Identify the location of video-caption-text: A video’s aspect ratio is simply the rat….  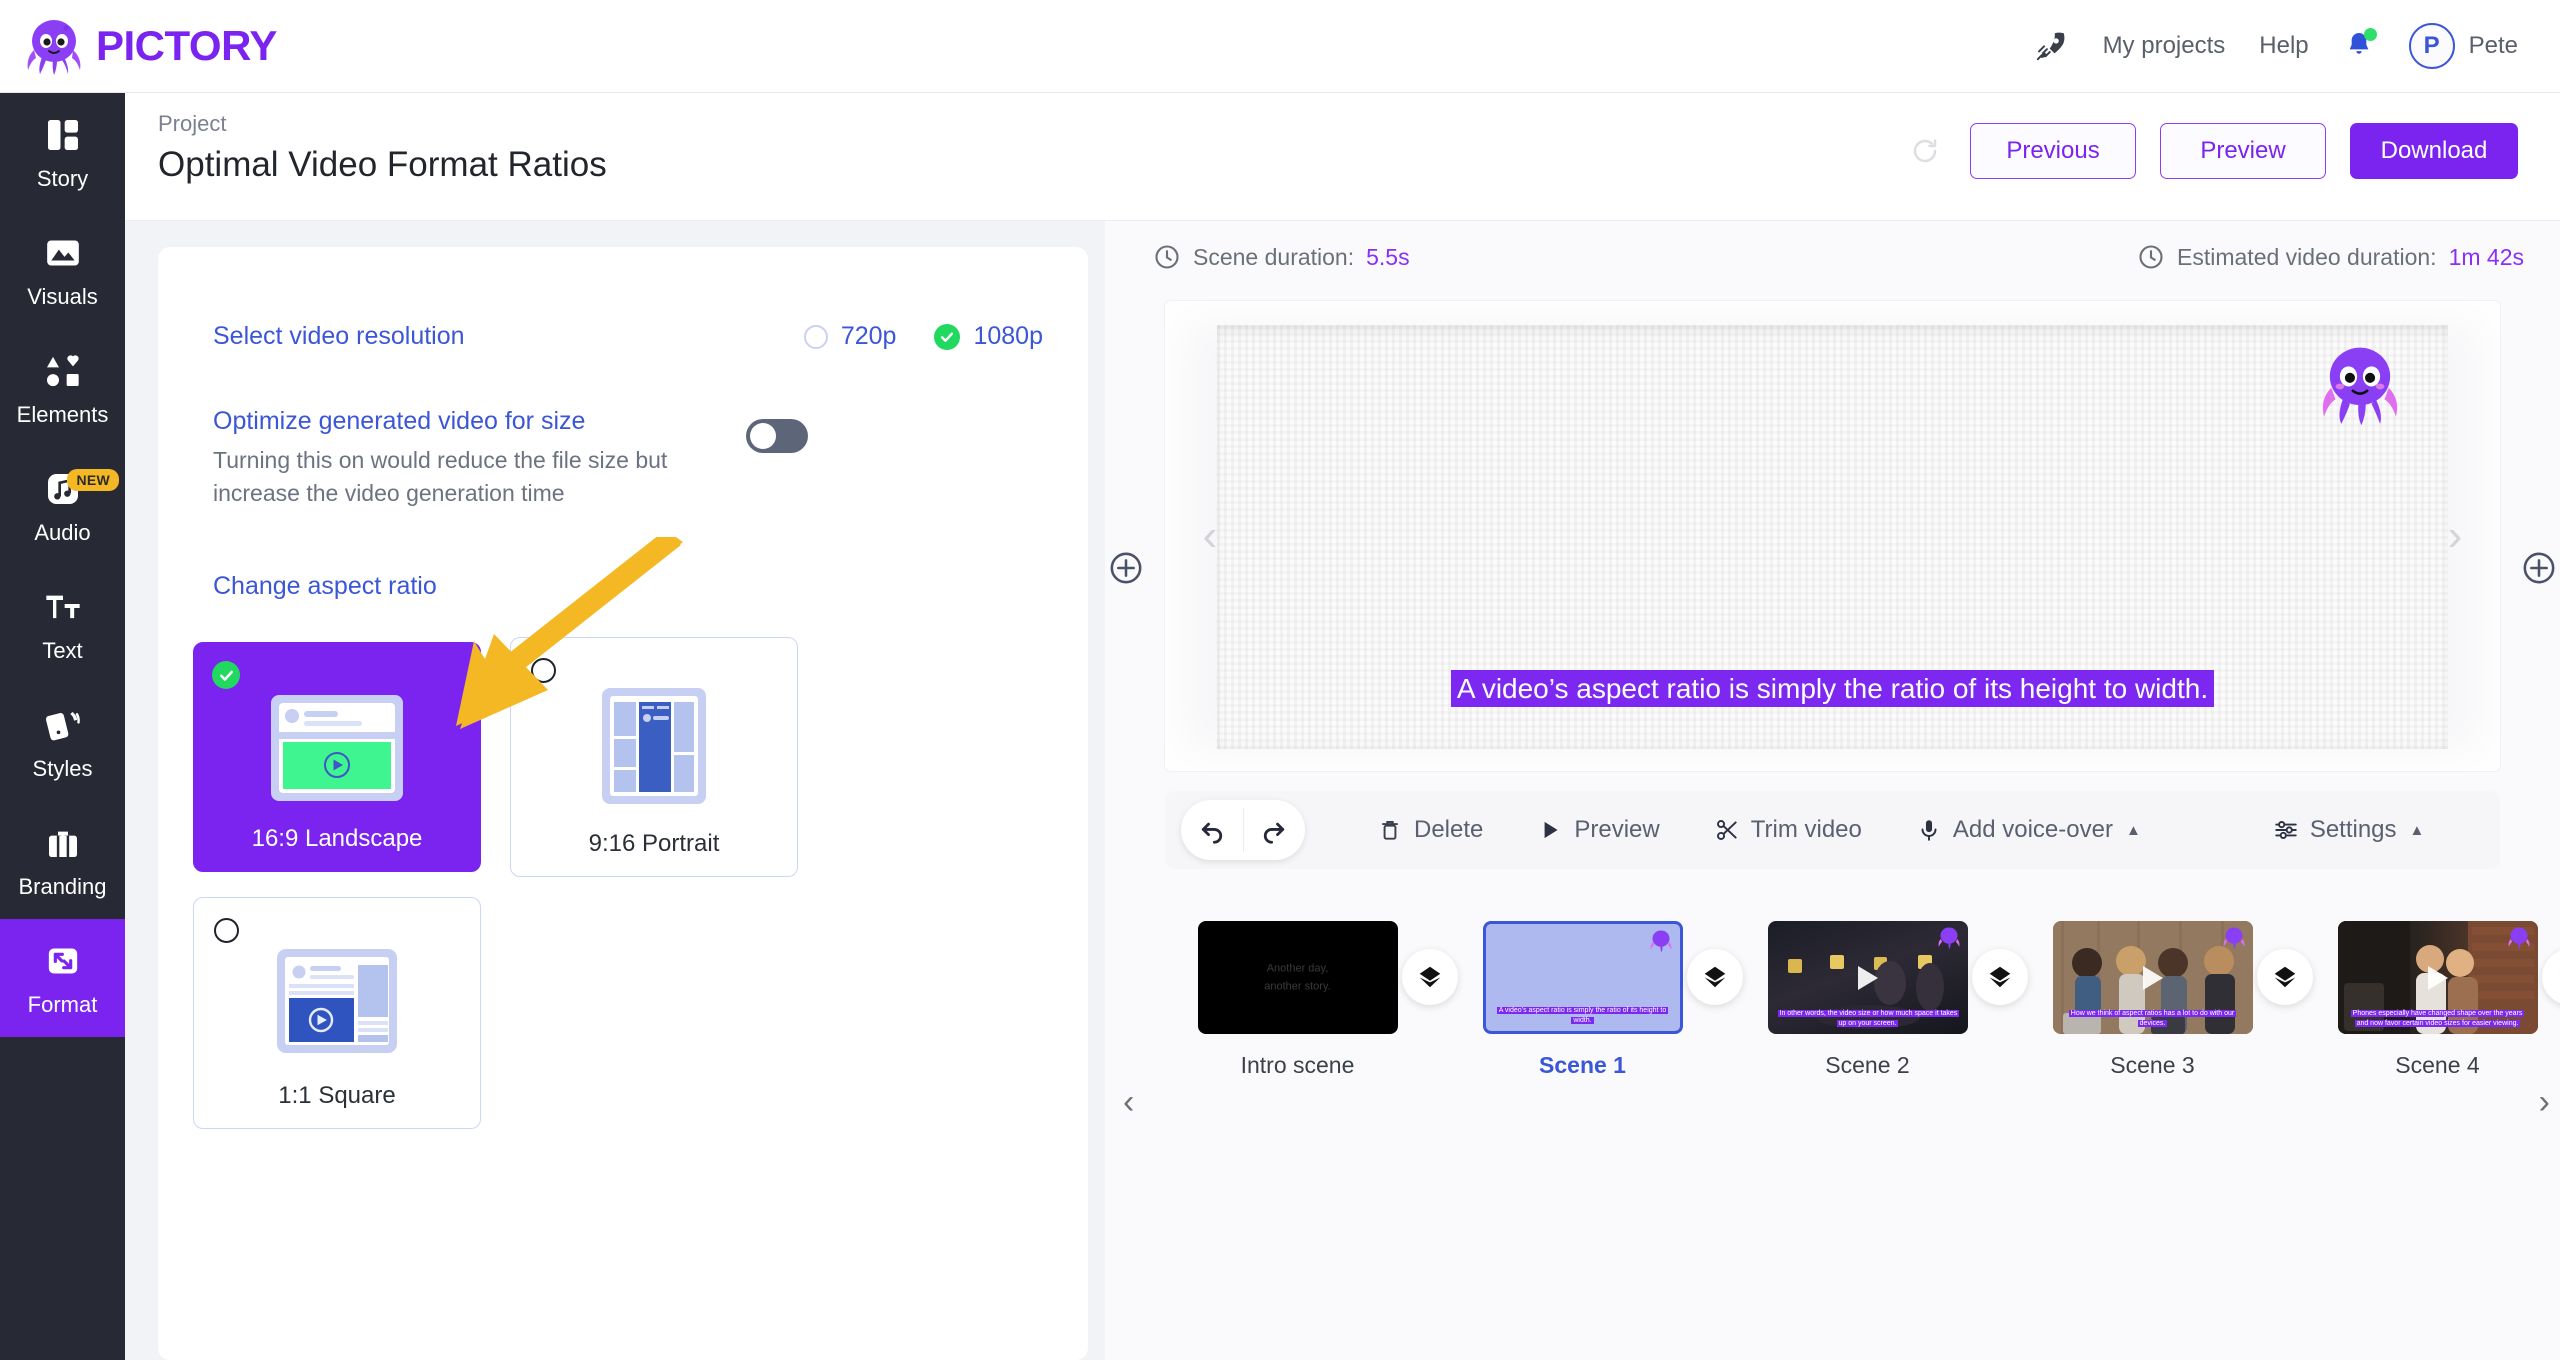
(1832, 689).